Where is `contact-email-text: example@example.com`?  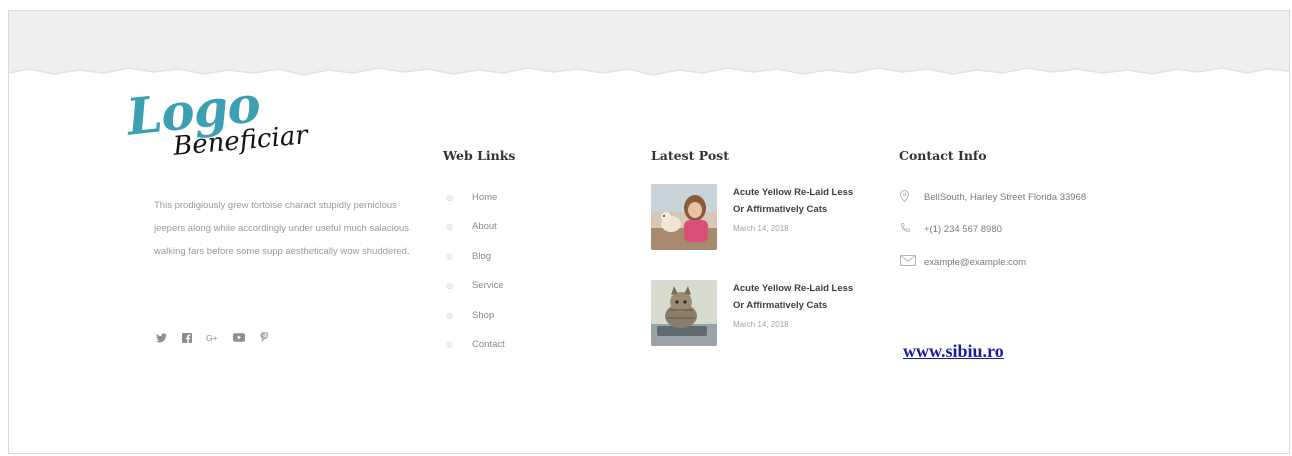
contact-email-text: example@example.com is located at coordinates (975, 262).